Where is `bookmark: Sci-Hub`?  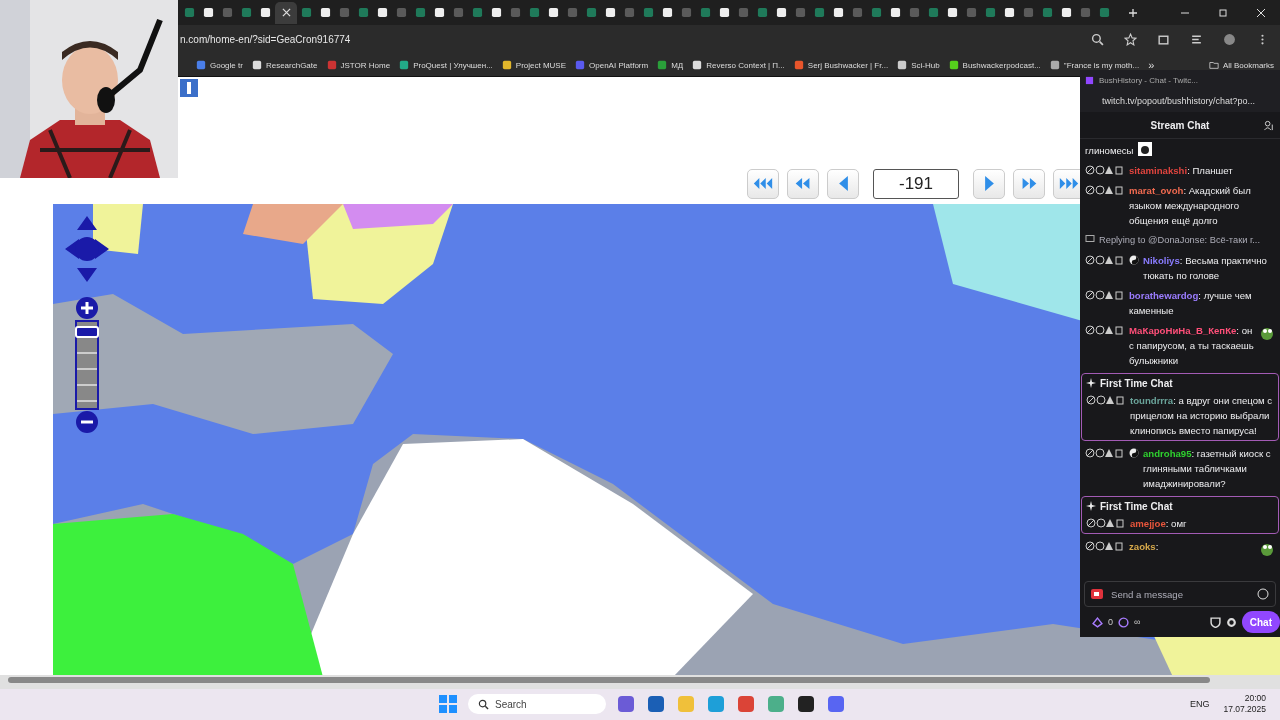
bookmark: Sci-Hub is located at coordinates (918, 65).